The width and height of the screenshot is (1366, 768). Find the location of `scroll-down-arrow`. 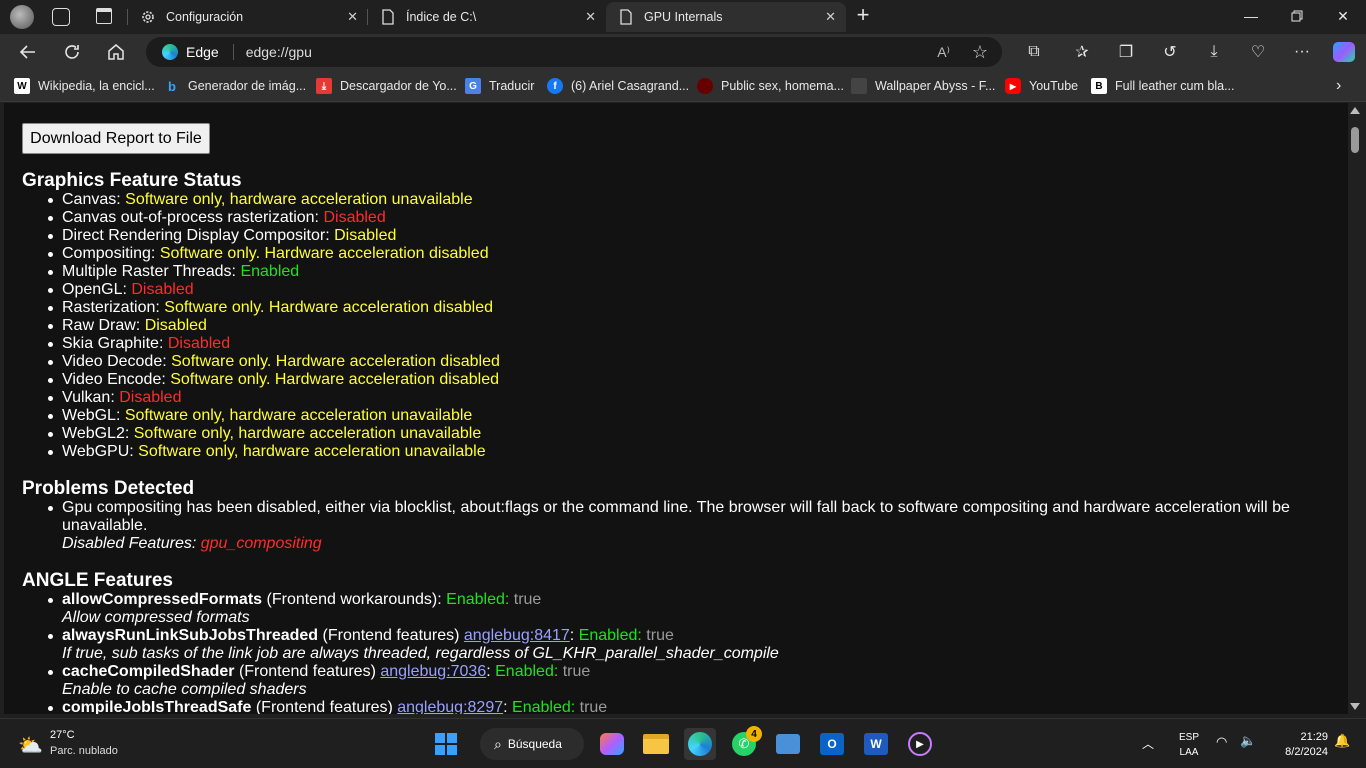

scroll-down-arrow is located at coordinates (1355, 706).